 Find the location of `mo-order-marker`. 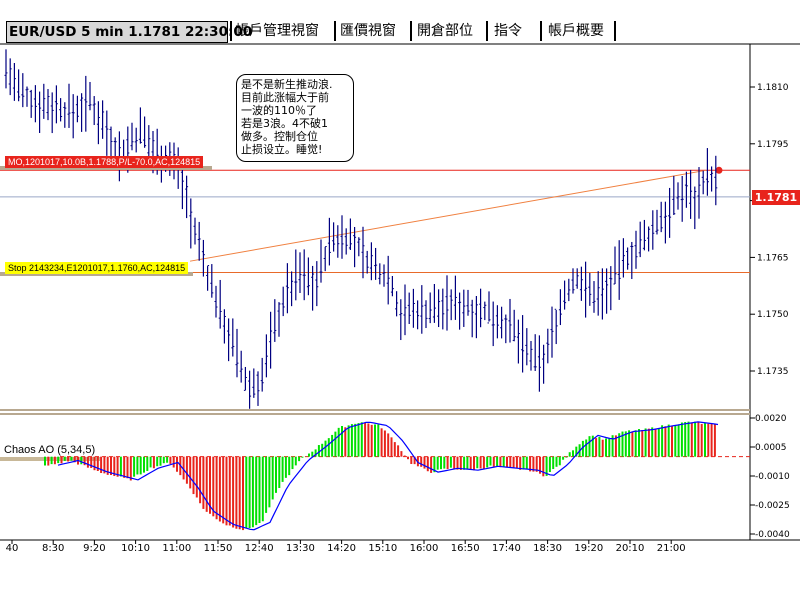

mo-order-marker is located at coordinates (719, 170).